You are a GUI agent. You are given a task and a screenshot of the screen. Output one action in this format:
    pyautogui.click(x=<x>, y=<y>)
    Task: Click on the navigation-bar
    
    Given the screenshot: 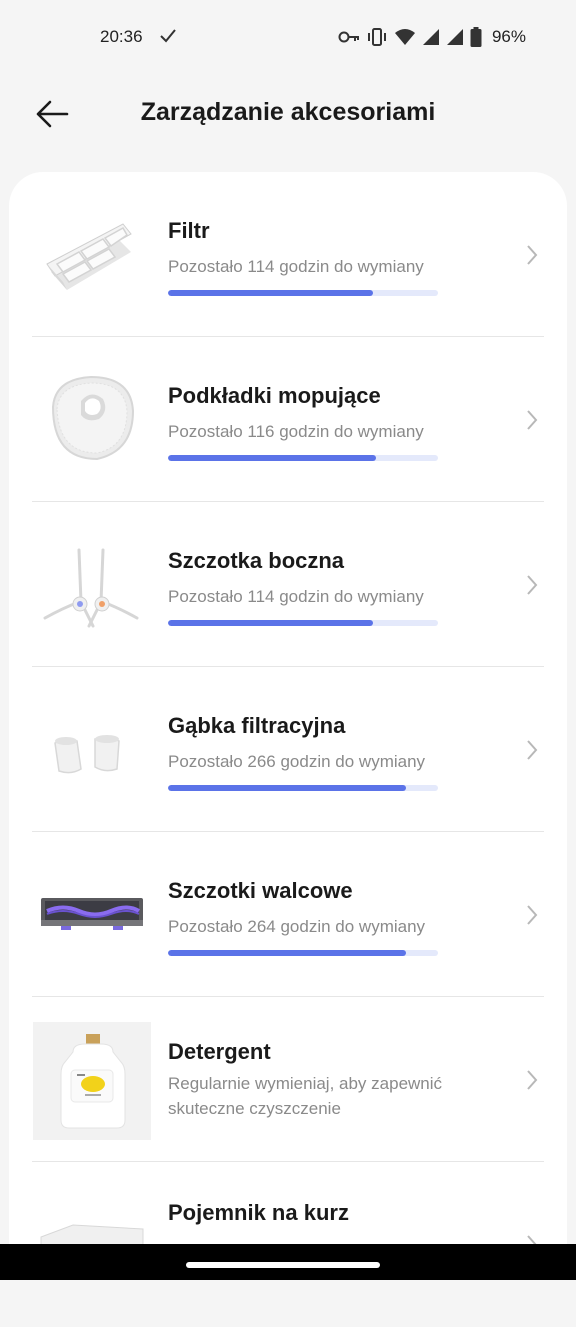 What is the action you would take?
    pyautogui.click(x=288, y=1262)
    